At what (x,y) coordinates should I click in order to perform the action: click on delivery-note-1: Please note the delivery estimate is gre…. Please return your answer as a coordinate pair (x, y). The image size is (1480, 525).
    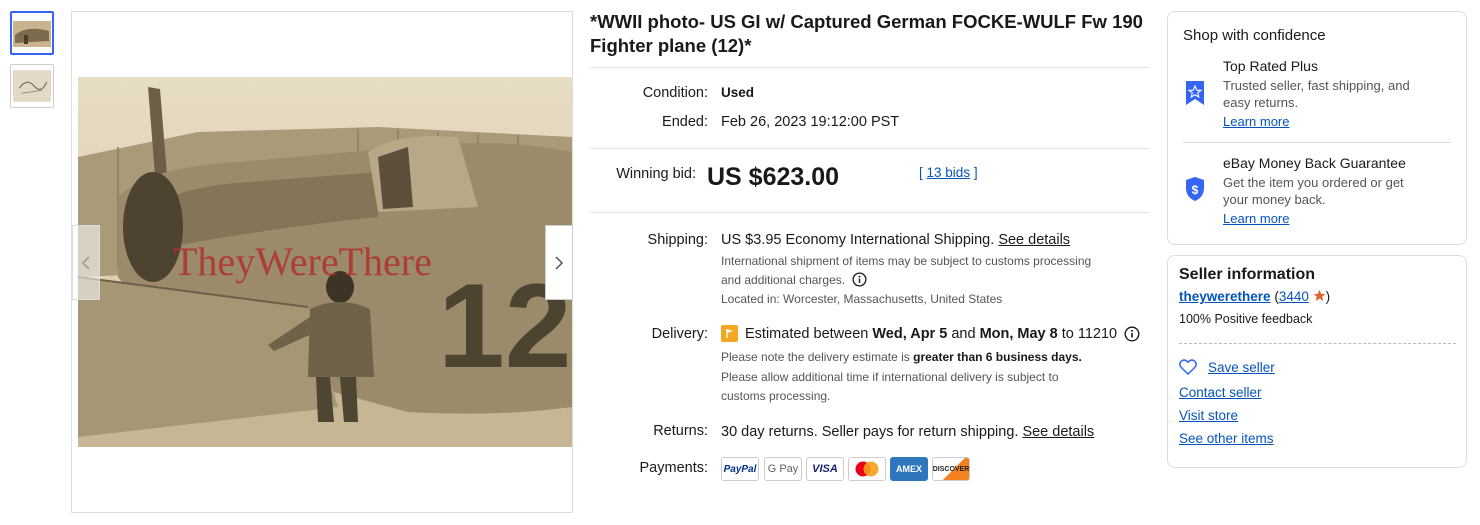
    Looking at the image, I should click on (901, 357).